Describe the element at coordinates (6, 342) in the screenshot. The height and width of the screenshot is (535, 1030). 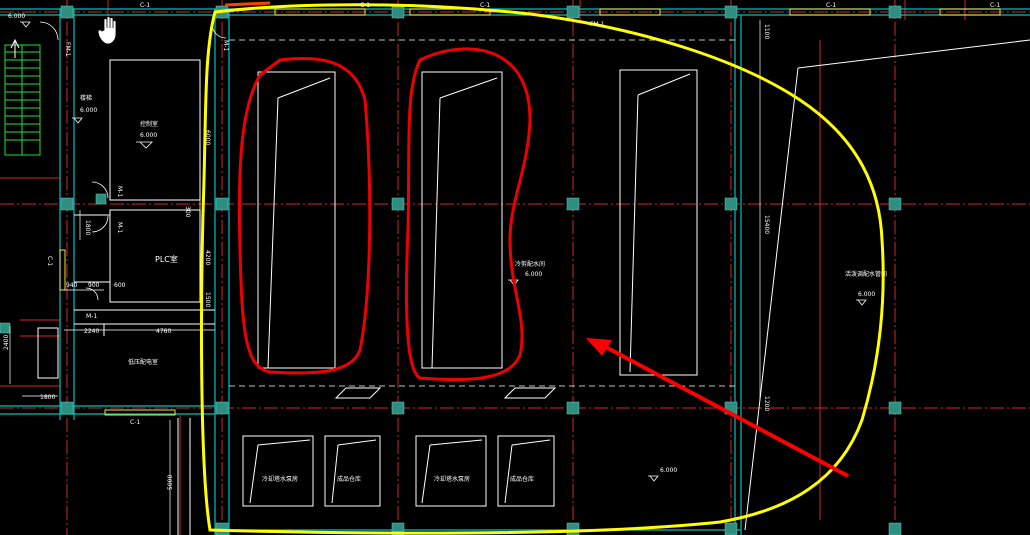
I see `dim-2400: 2400` at that location.